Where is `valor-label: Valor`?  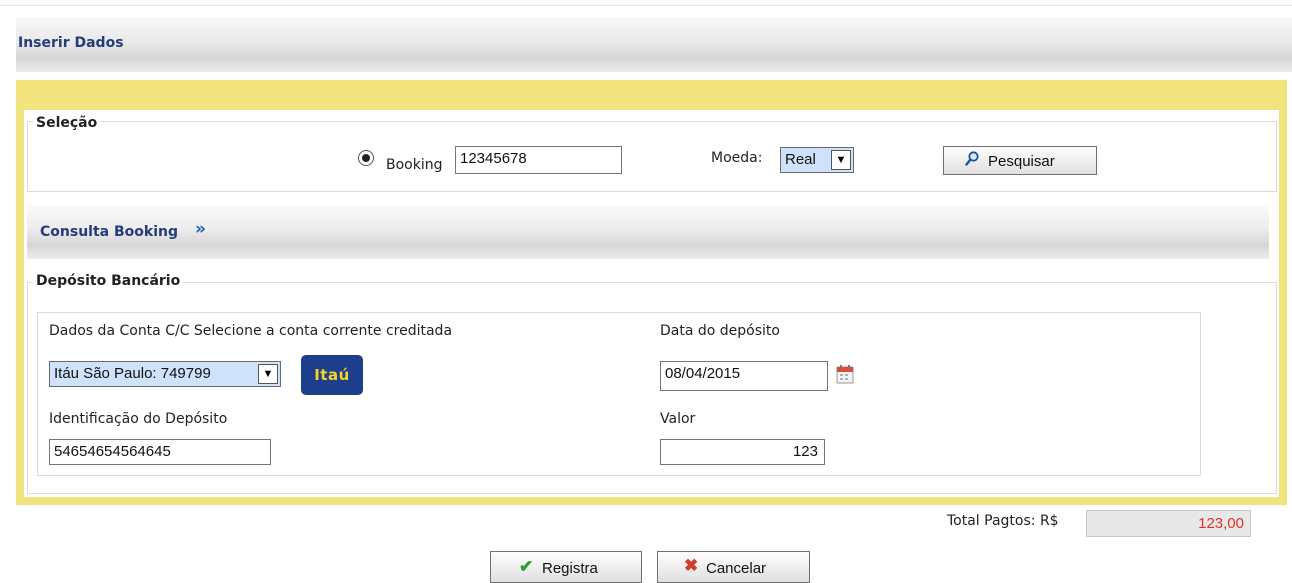 valor-label: Valor is located at coordinates (678, 419).